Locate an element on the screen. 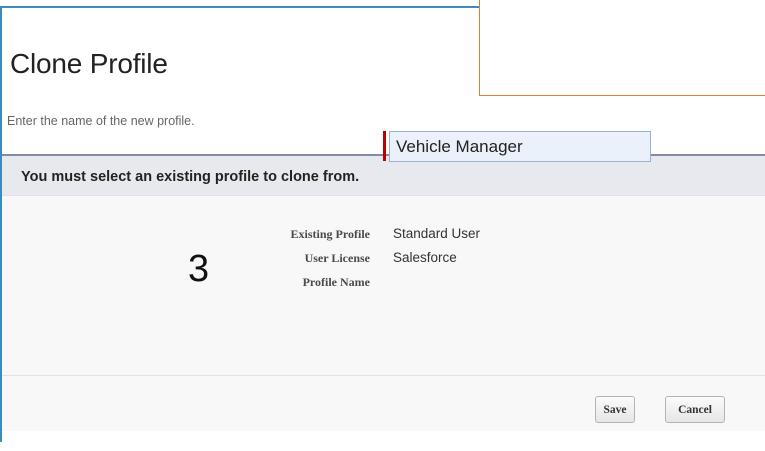  required-field-marker is located at coordinates (384, 146).